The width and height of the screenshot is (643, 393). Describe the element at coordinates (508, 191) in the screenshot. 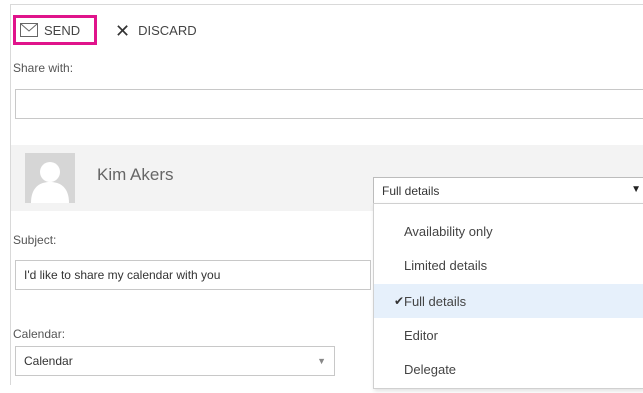

I see `permission-select: Full details ▼` at that location.